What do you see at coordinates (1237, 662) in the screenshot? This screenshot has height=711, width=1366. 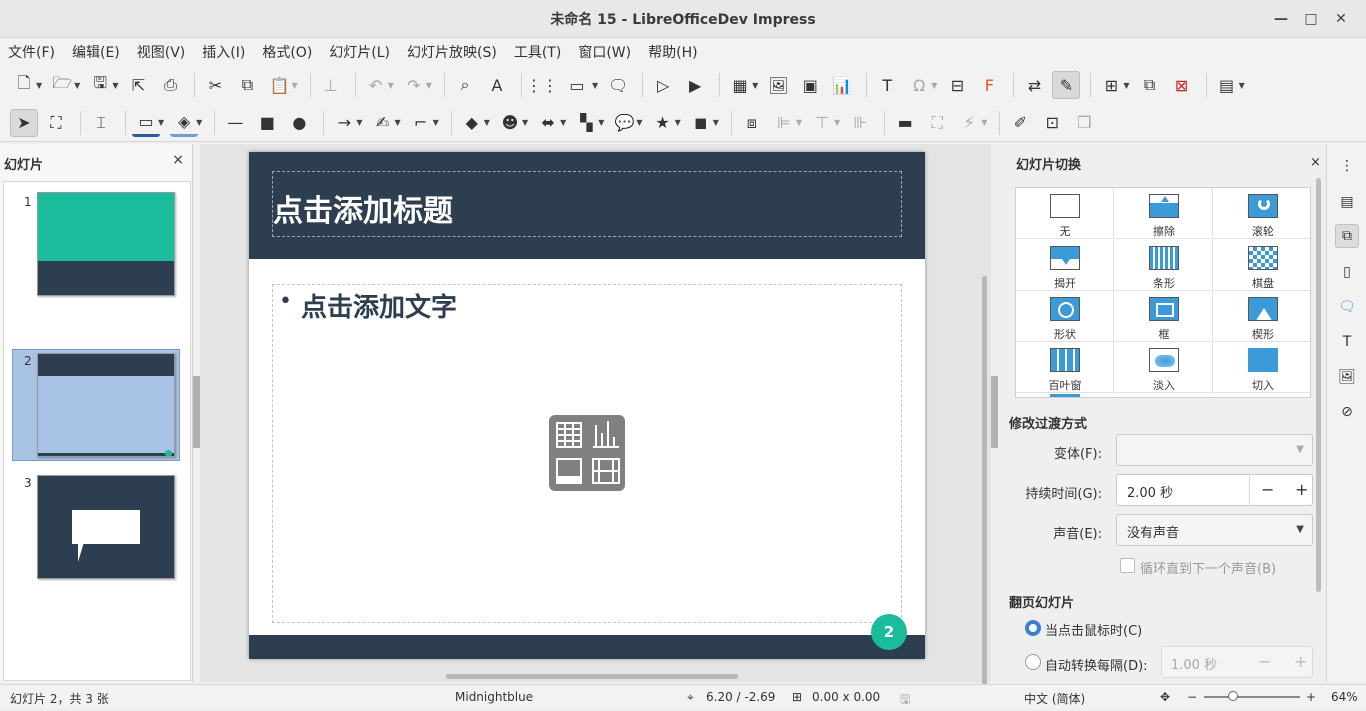 I see `auto-advance-stepper: 1.00 秒 − +` at bounding box center [1237, 662].